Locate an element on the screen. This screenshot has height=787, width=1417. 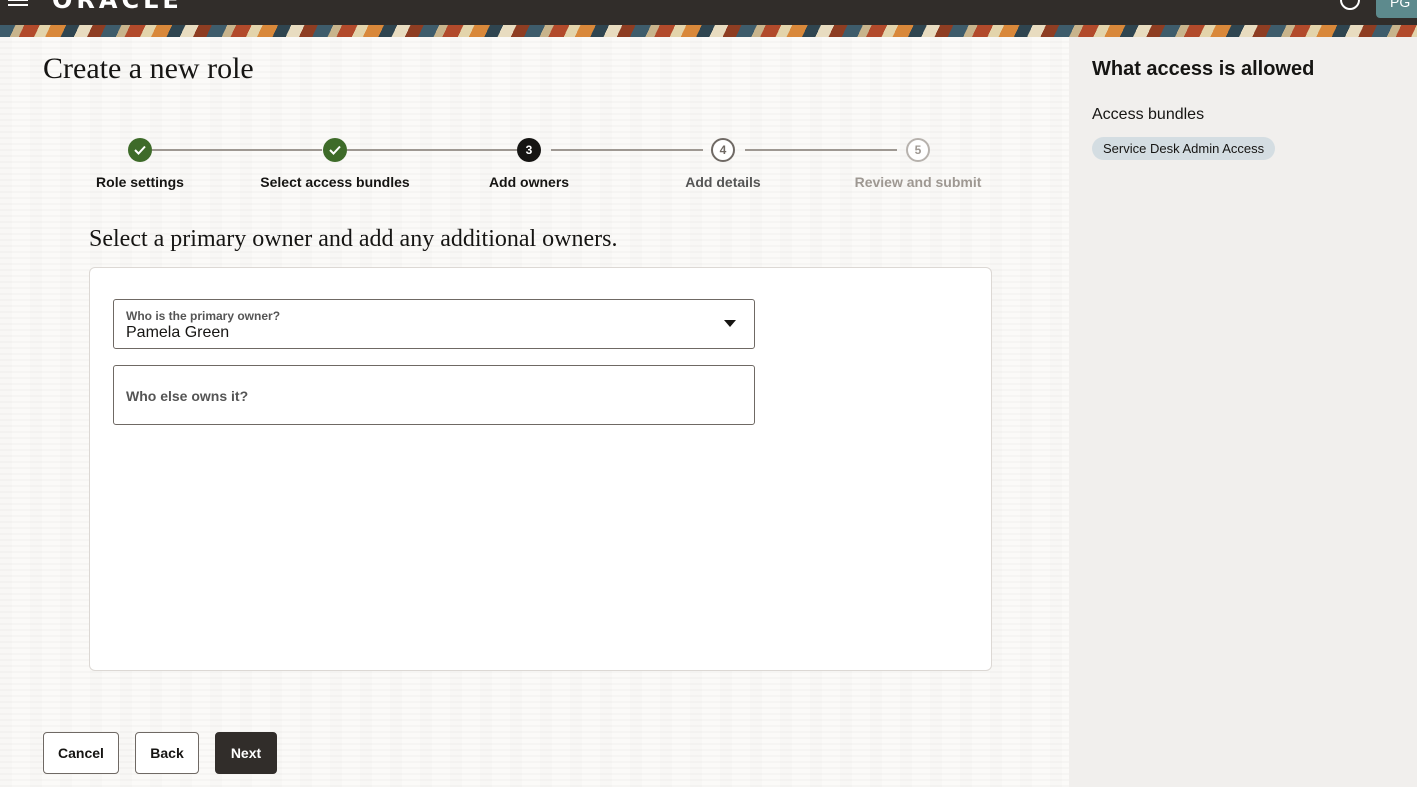
step-label: Select access bundles is located at coordinates (335, 182).